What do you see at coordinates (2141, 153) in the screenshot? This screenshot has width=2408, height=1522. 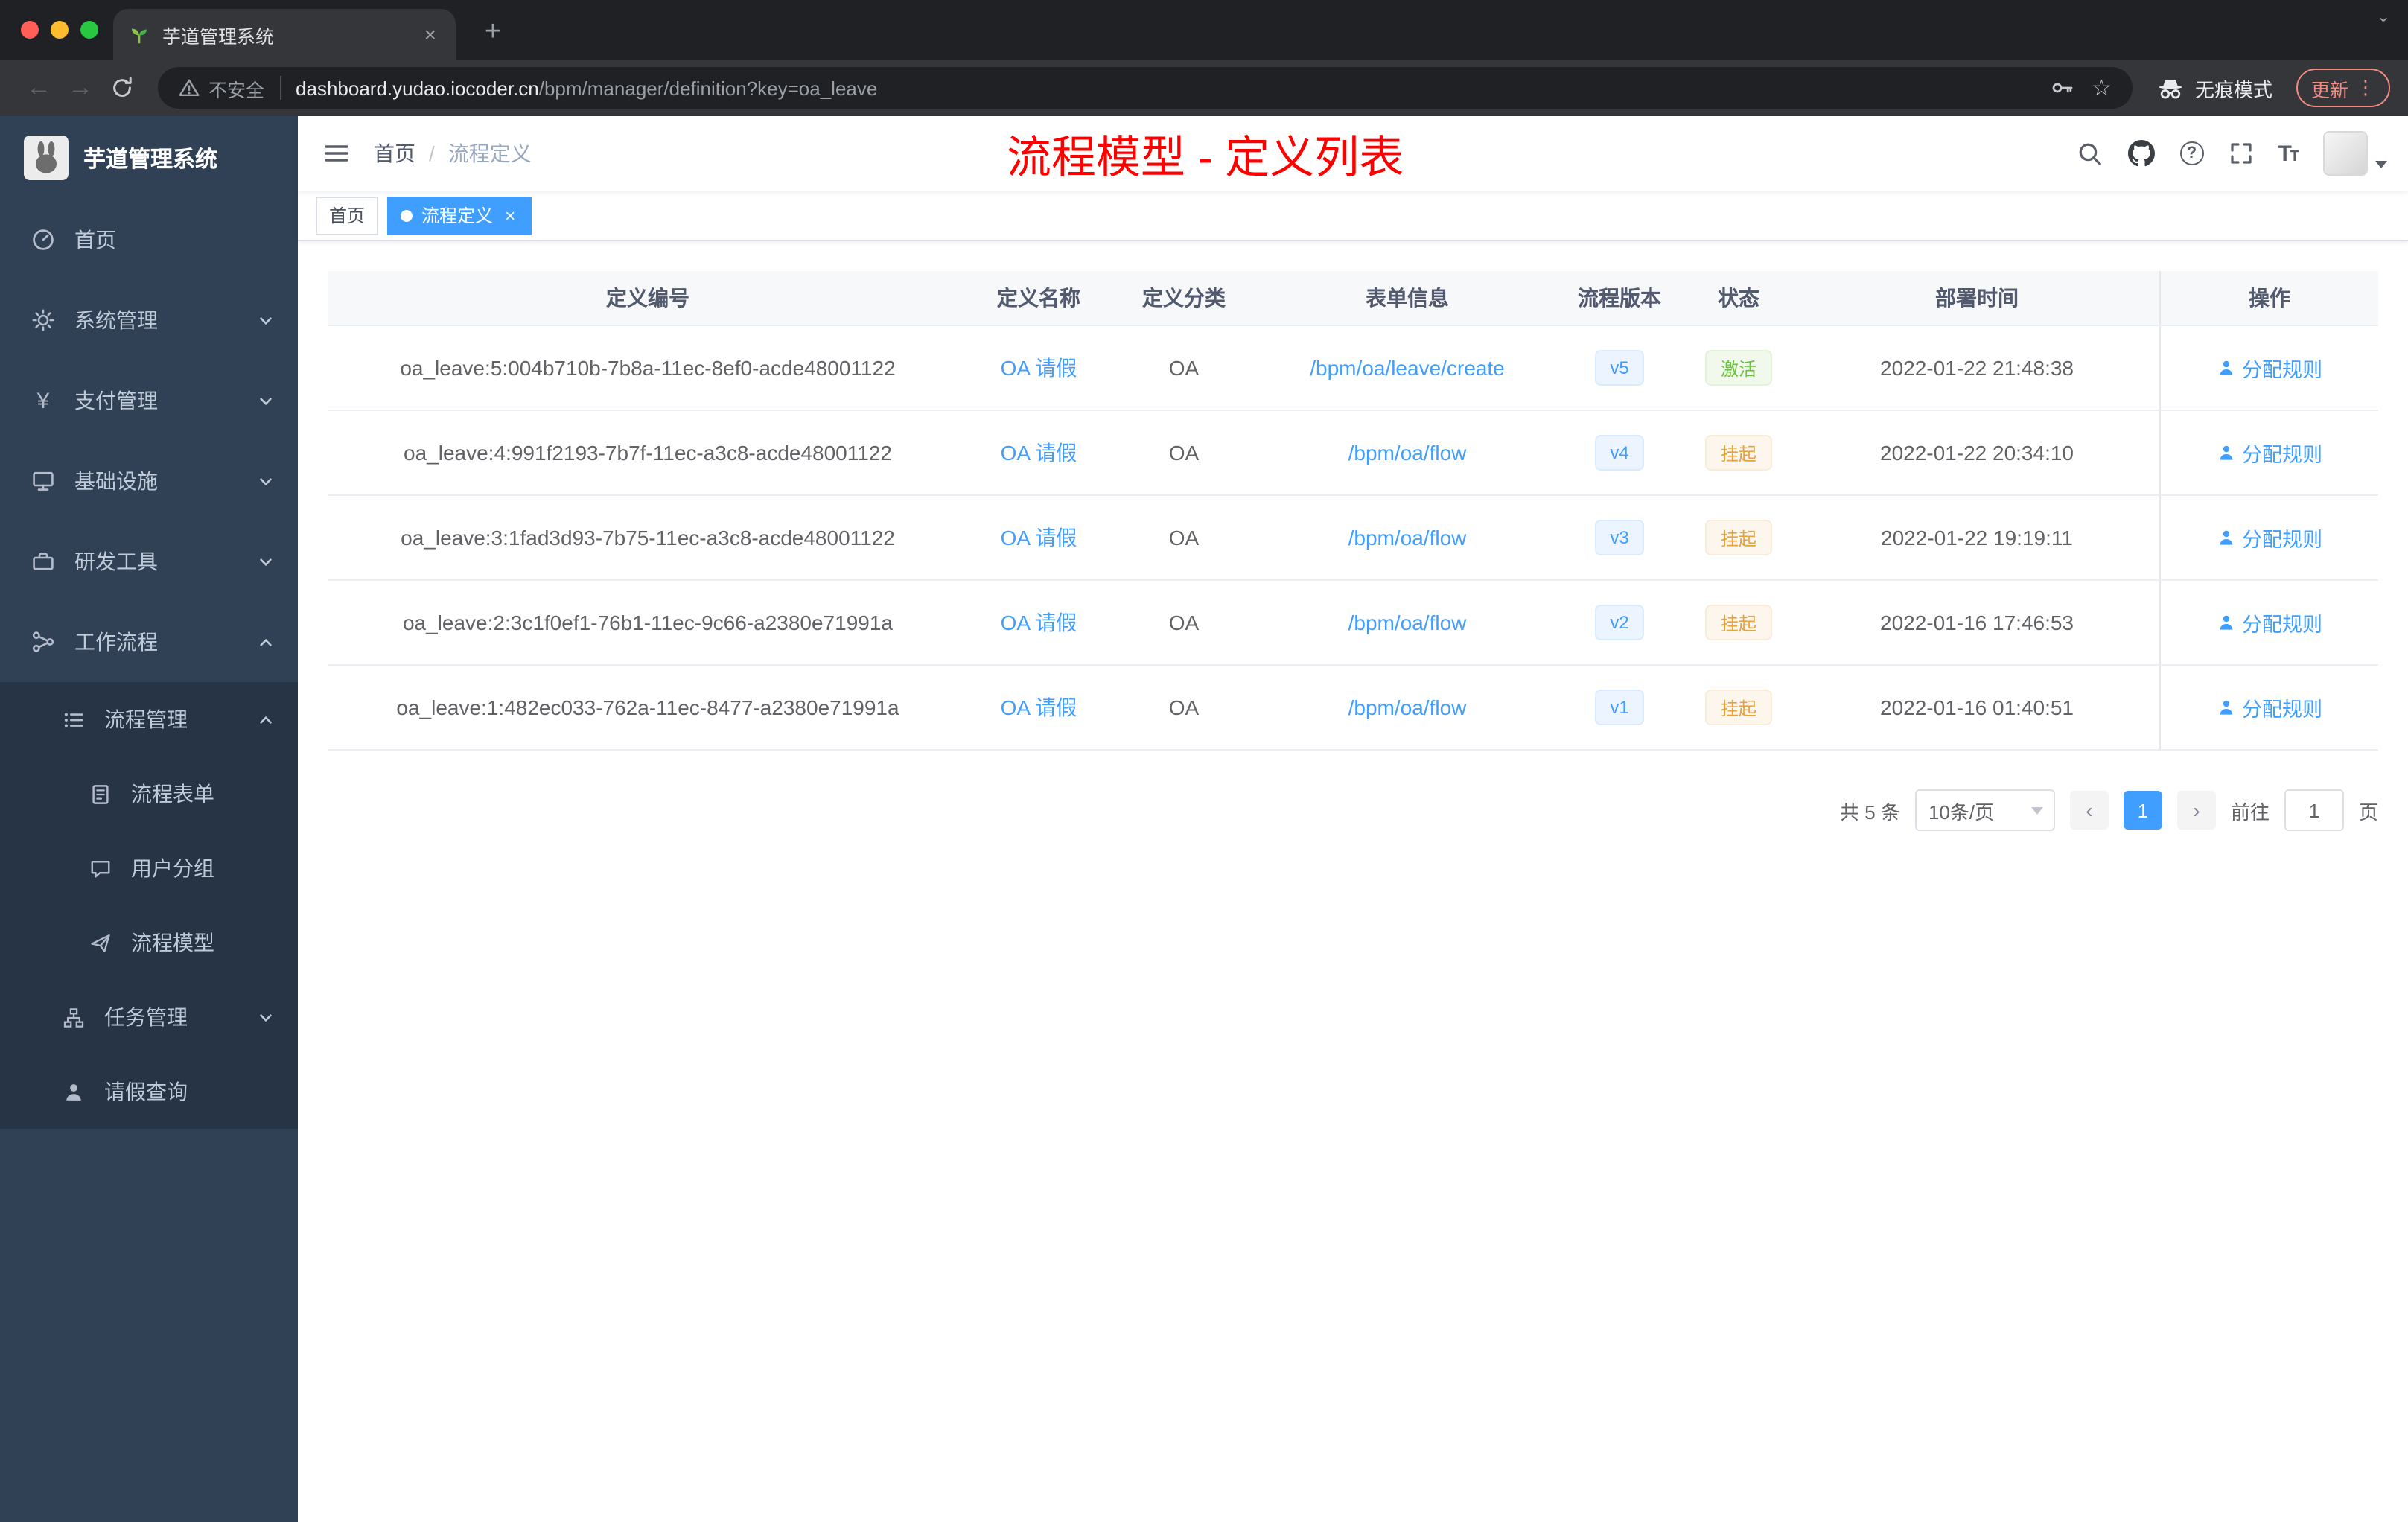 I see `github-icon` at bounding box center [2141, 153].